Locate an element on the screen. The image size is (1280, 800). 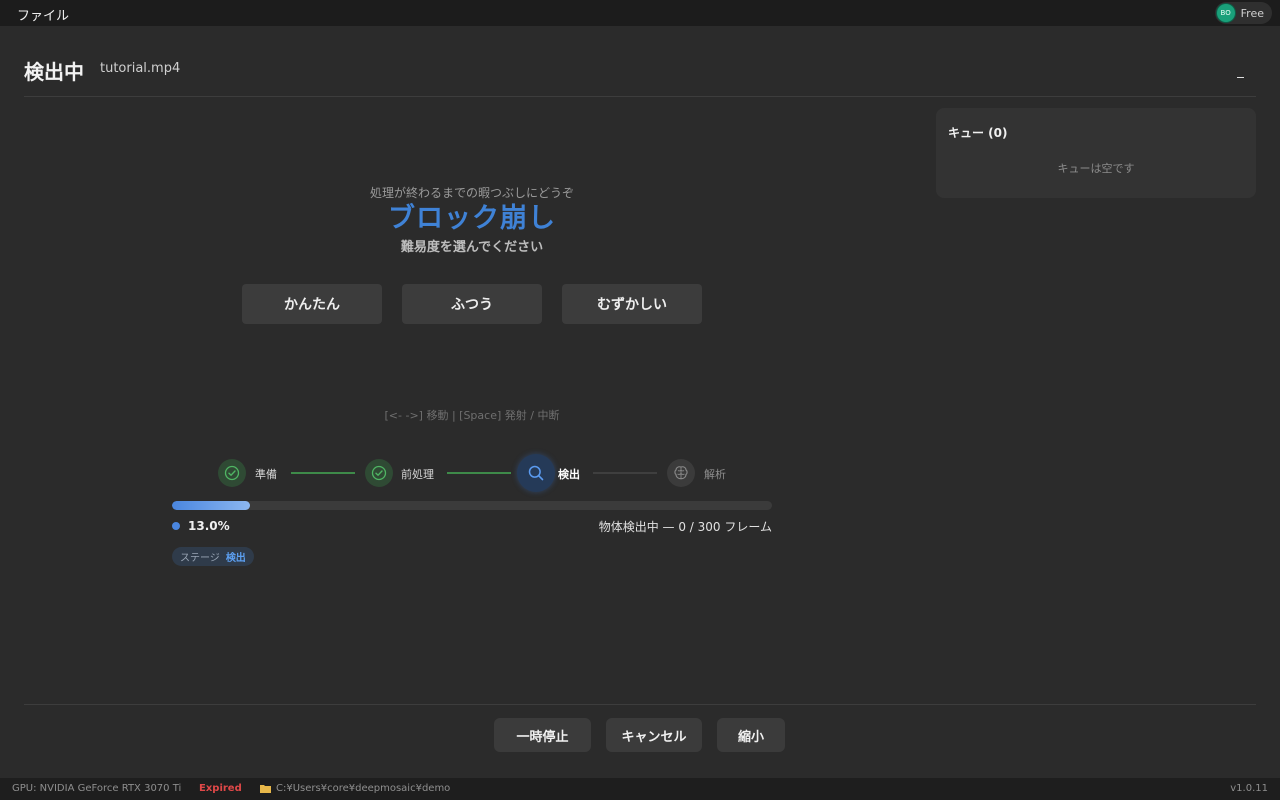
progress-dot is located at coordinates (176, 526).